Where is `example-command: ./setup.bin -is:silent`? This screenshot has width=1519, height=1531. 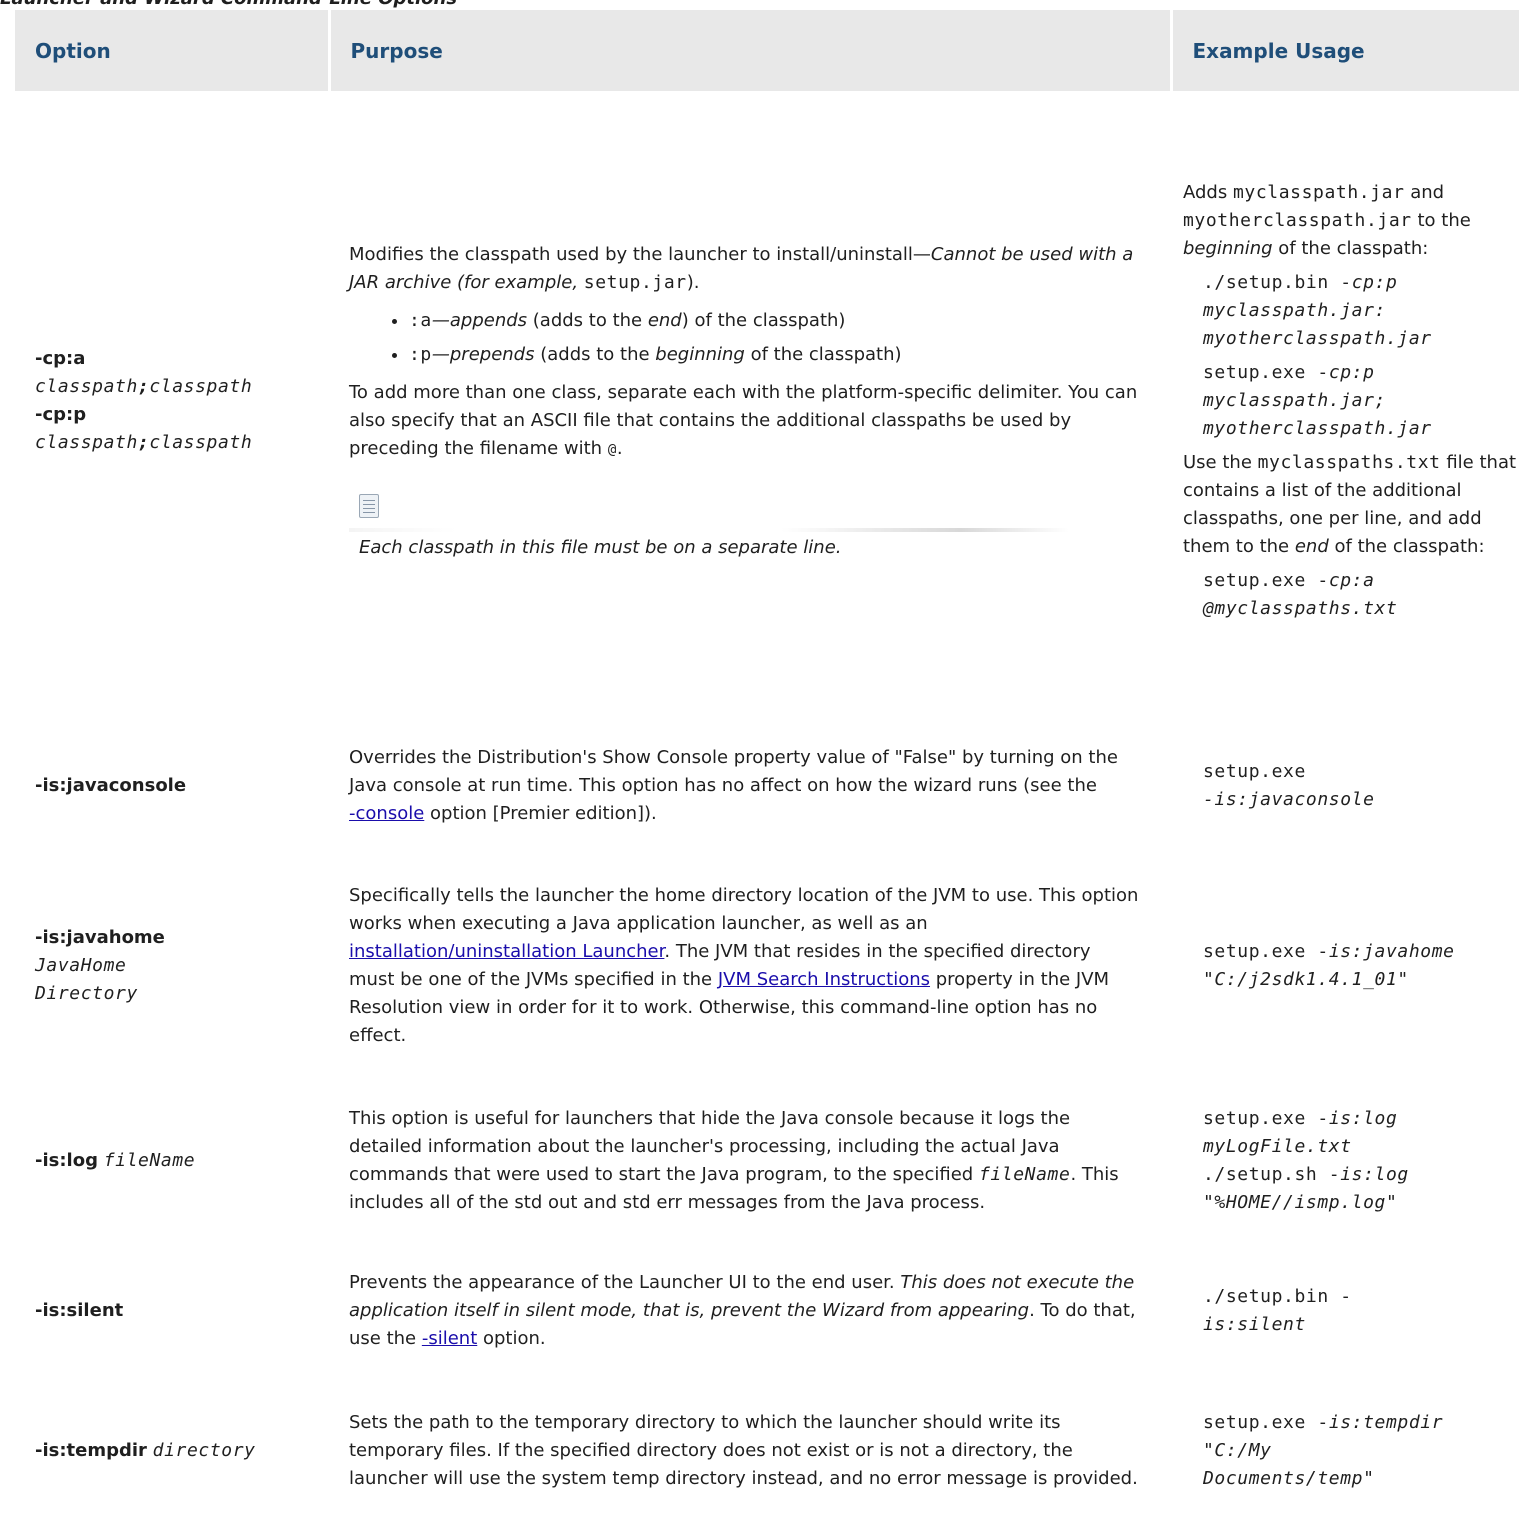
example-command: ./setup.bin -is:silent is located at coordinates (1277, 1310).